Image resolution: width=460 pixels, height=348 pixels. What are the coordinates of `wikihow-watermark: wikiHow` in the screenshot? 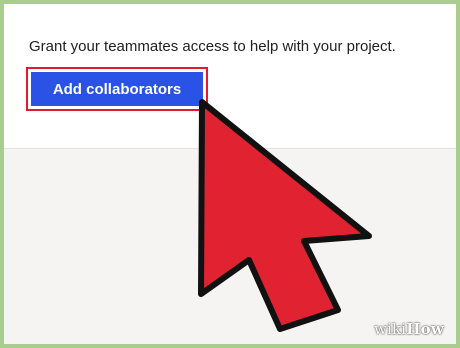 It's located at (409, 329).